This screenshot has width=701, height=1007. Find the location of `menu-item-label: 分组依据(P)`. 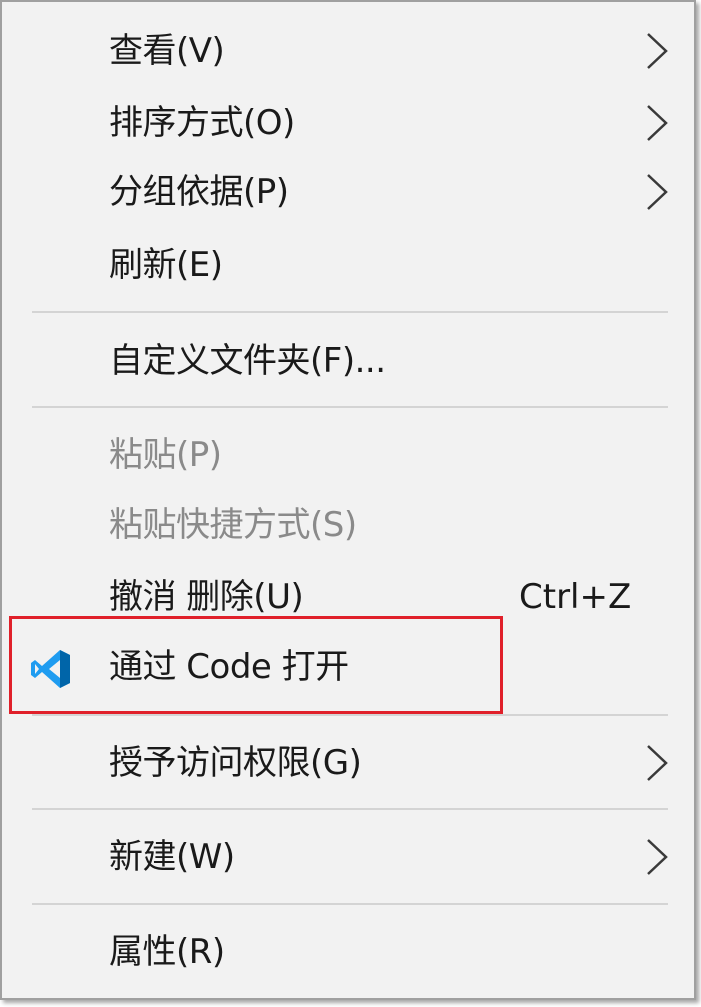

menu-item-label: 分组依据(P) is located at coordinates (199, 192).